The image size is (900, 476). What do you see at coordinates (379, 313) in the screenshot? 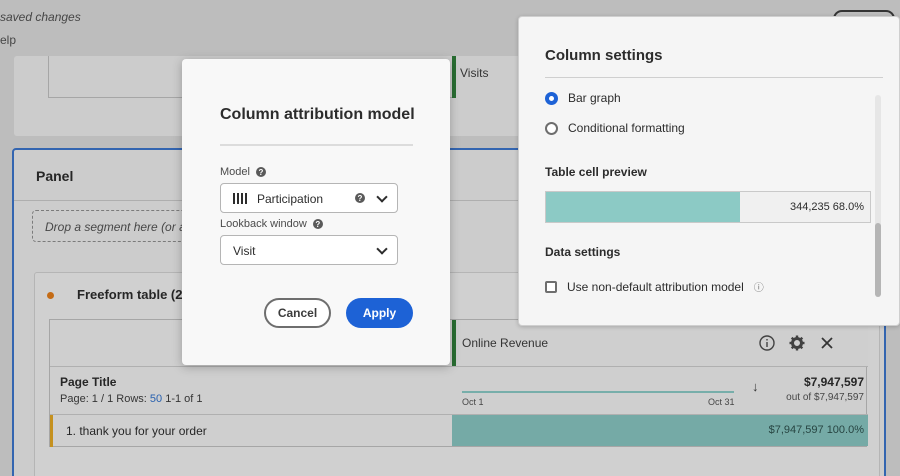
I see `apply-button: Apply` at bounding box center [379, 313].